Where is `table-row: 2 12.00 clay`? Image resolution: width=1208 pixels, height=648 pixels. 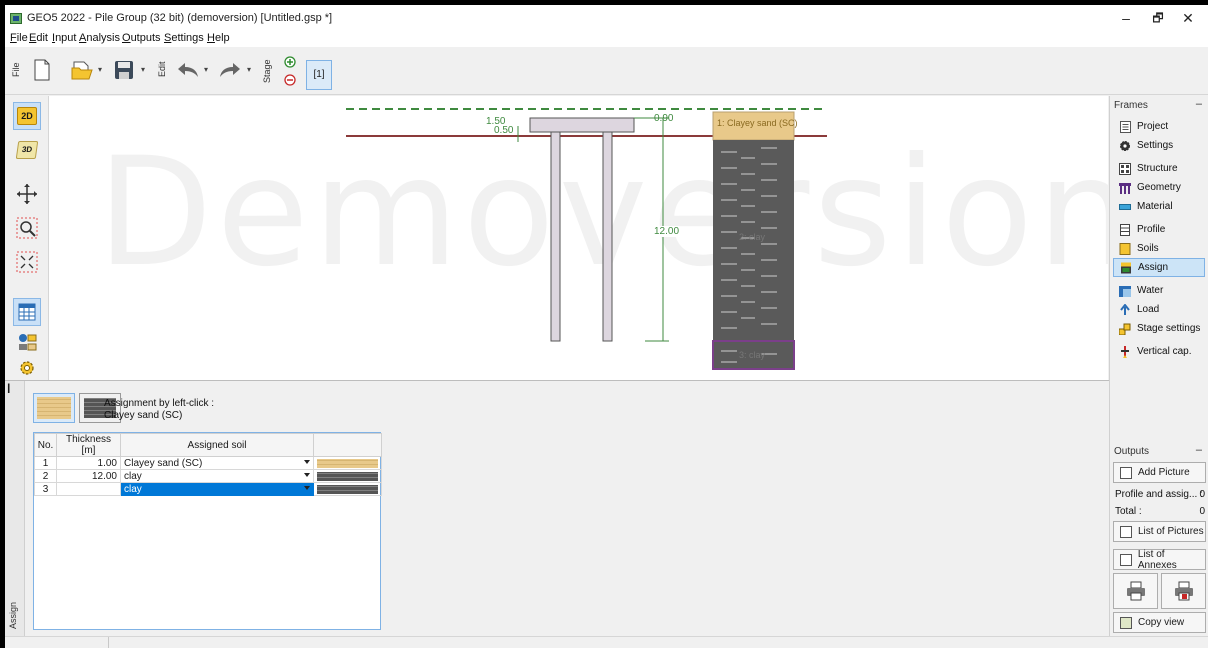
table-row: 2 12.00 clay is located at coordinates (208, 476).